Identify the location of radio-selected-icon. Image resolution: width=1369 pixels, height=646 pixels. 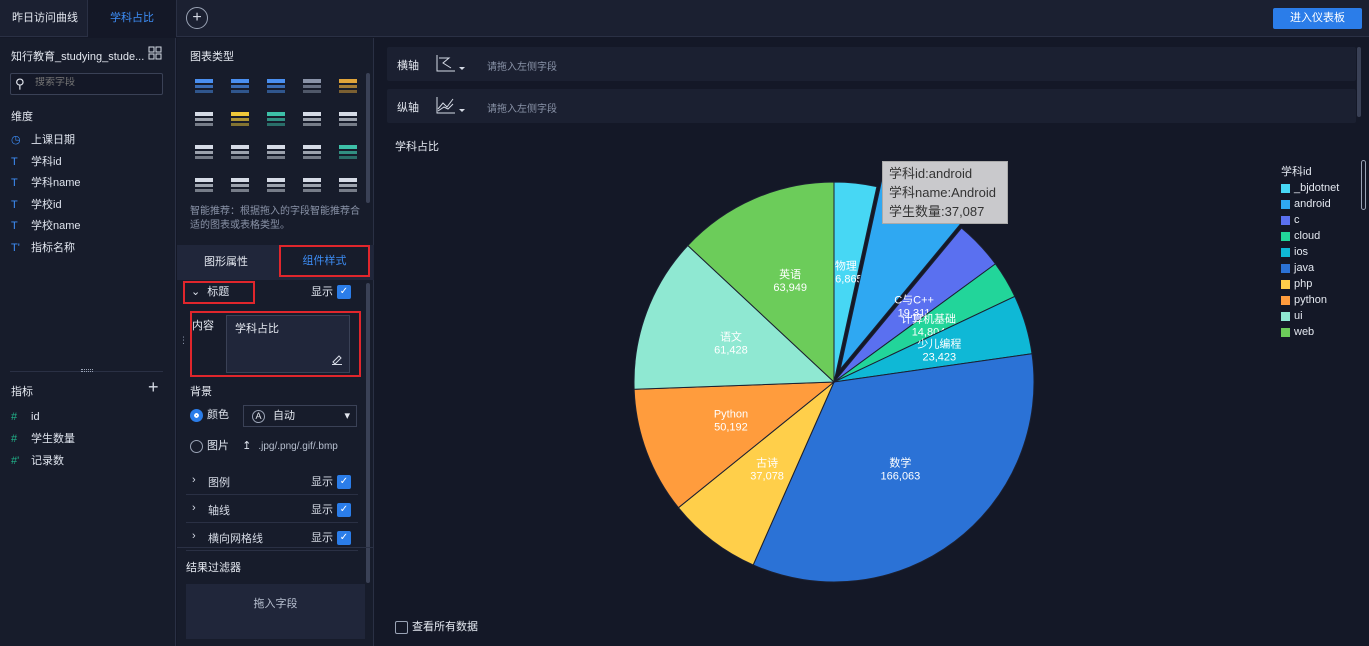
(196, 415).